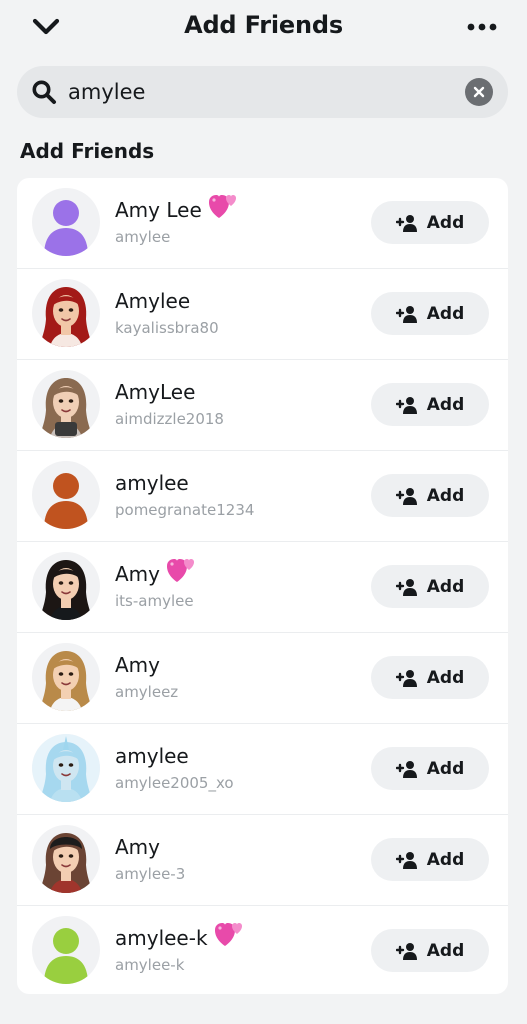 The image size is (527, 1024). Describe the element at coordinates (262, 678) in the screenshot. I see `list-item: Amy amyleez Add` at that location.